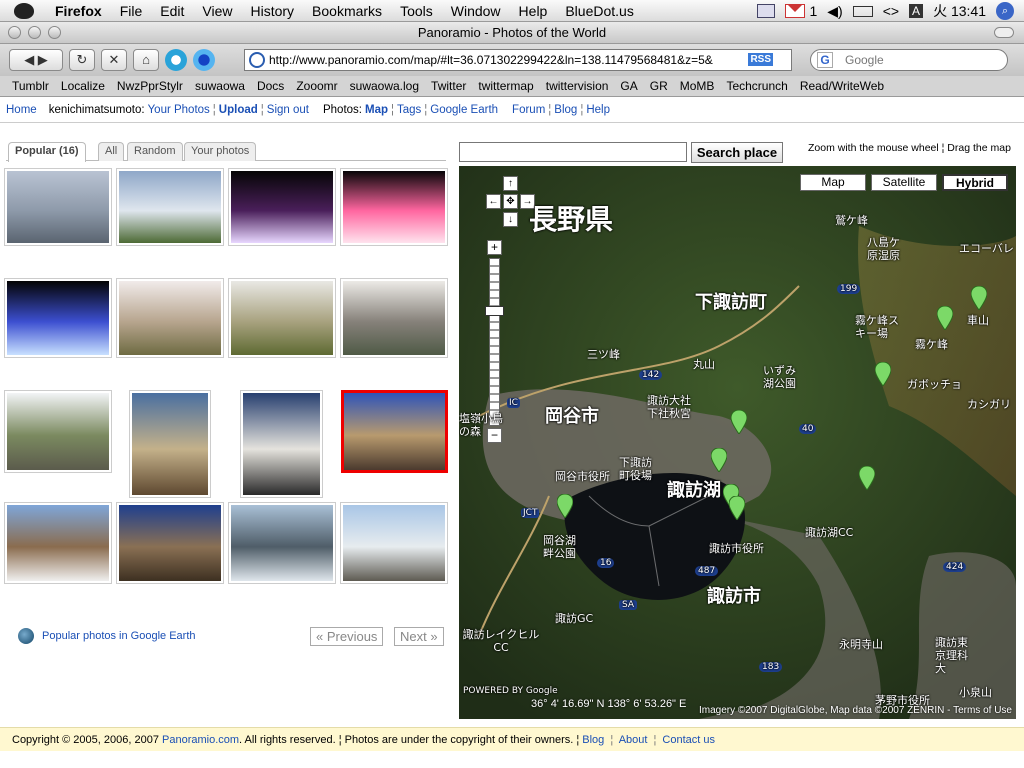 Image resolution: width=1024 pixels, height=768 pixels. Describe the element at coordinates (24, 10) in the screenshot. I see `apple-logo-icon` at that location.